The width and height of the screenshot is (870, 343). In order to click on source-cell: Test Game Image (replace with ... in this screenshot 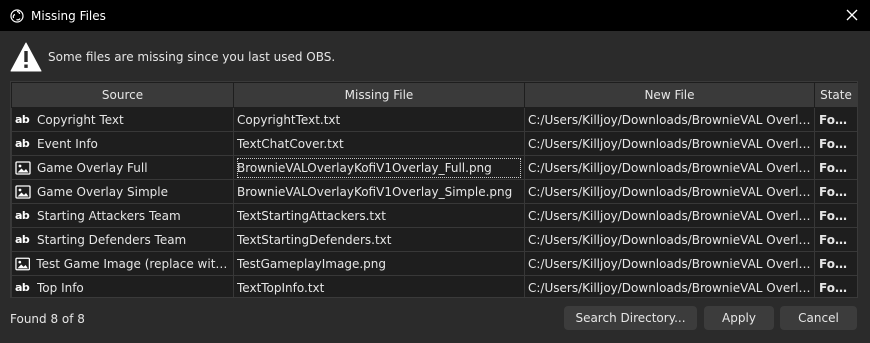, I will do `click(122, 263)`.